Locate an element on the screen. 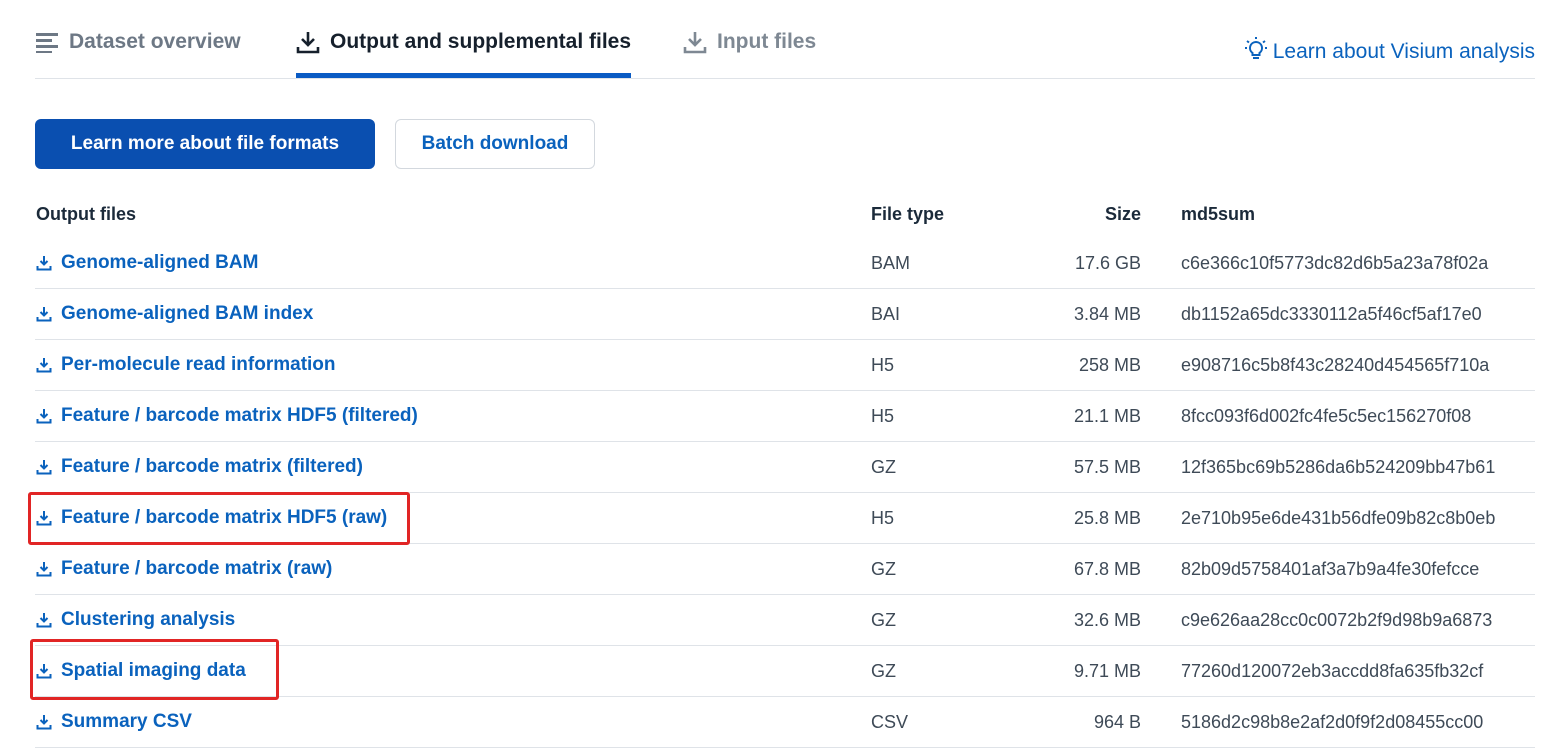  header-size: Size is located at coordinates (1122, 213).